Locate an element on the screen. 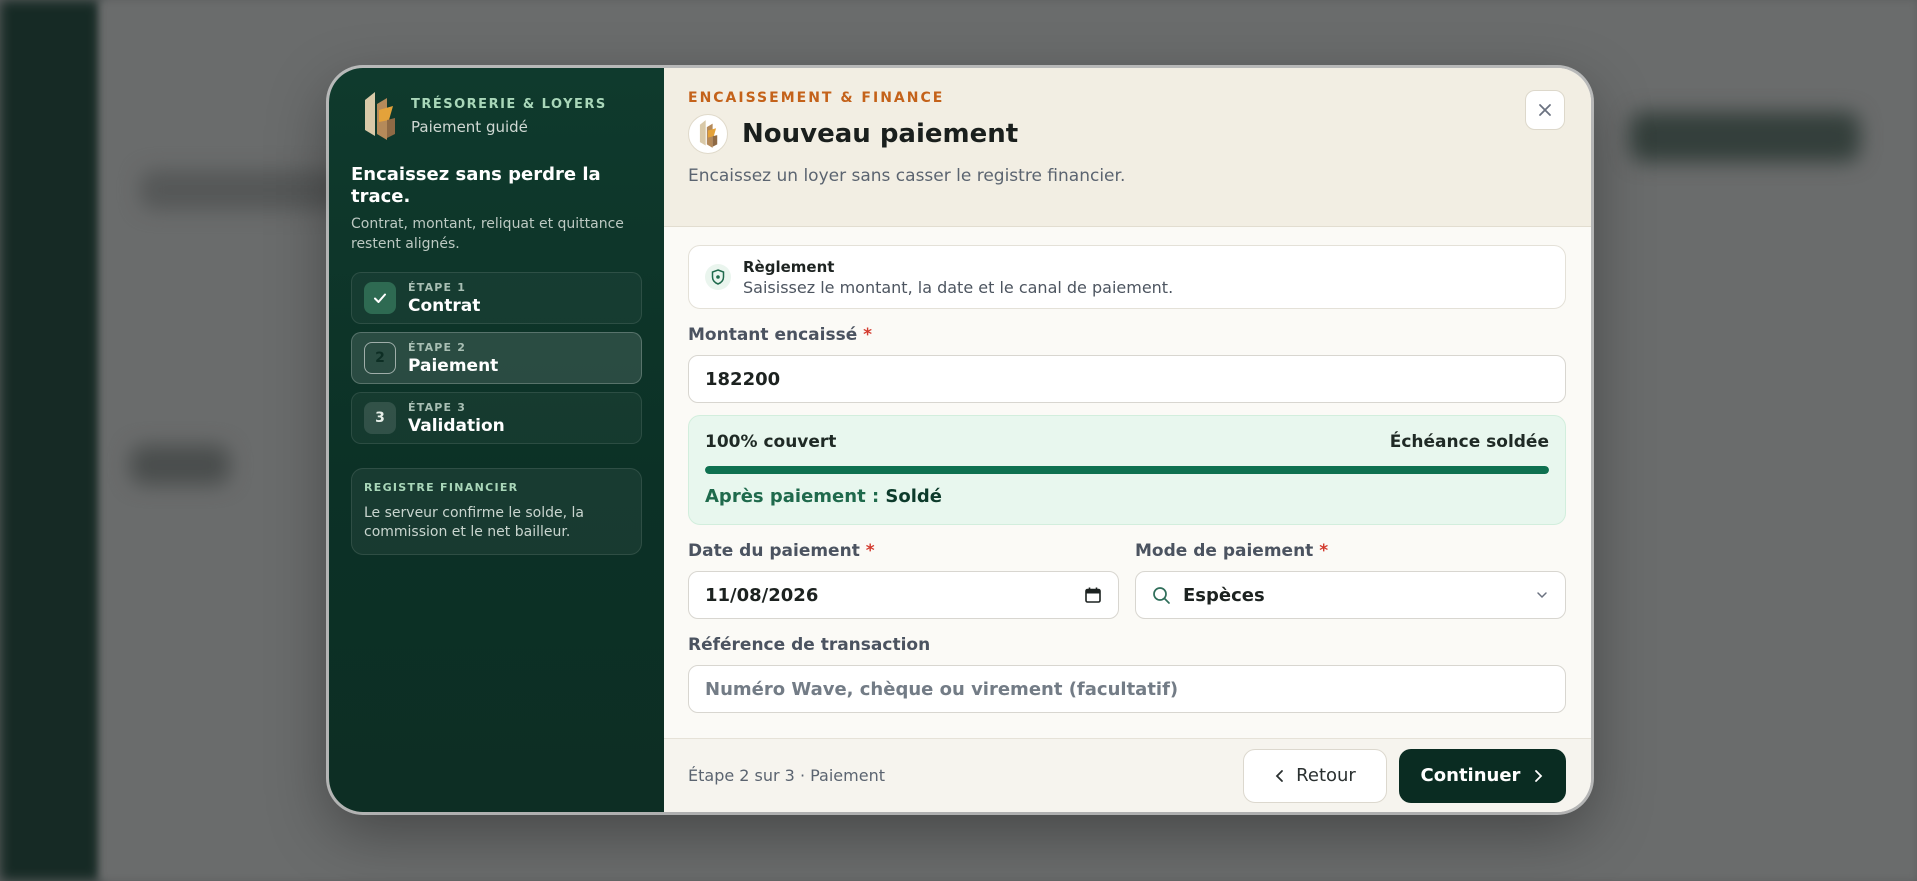 This screenshot has height=881, width=1917. step-indicator: Étape 2 sur 3 · Paiement is located at coordinates (786, 775).